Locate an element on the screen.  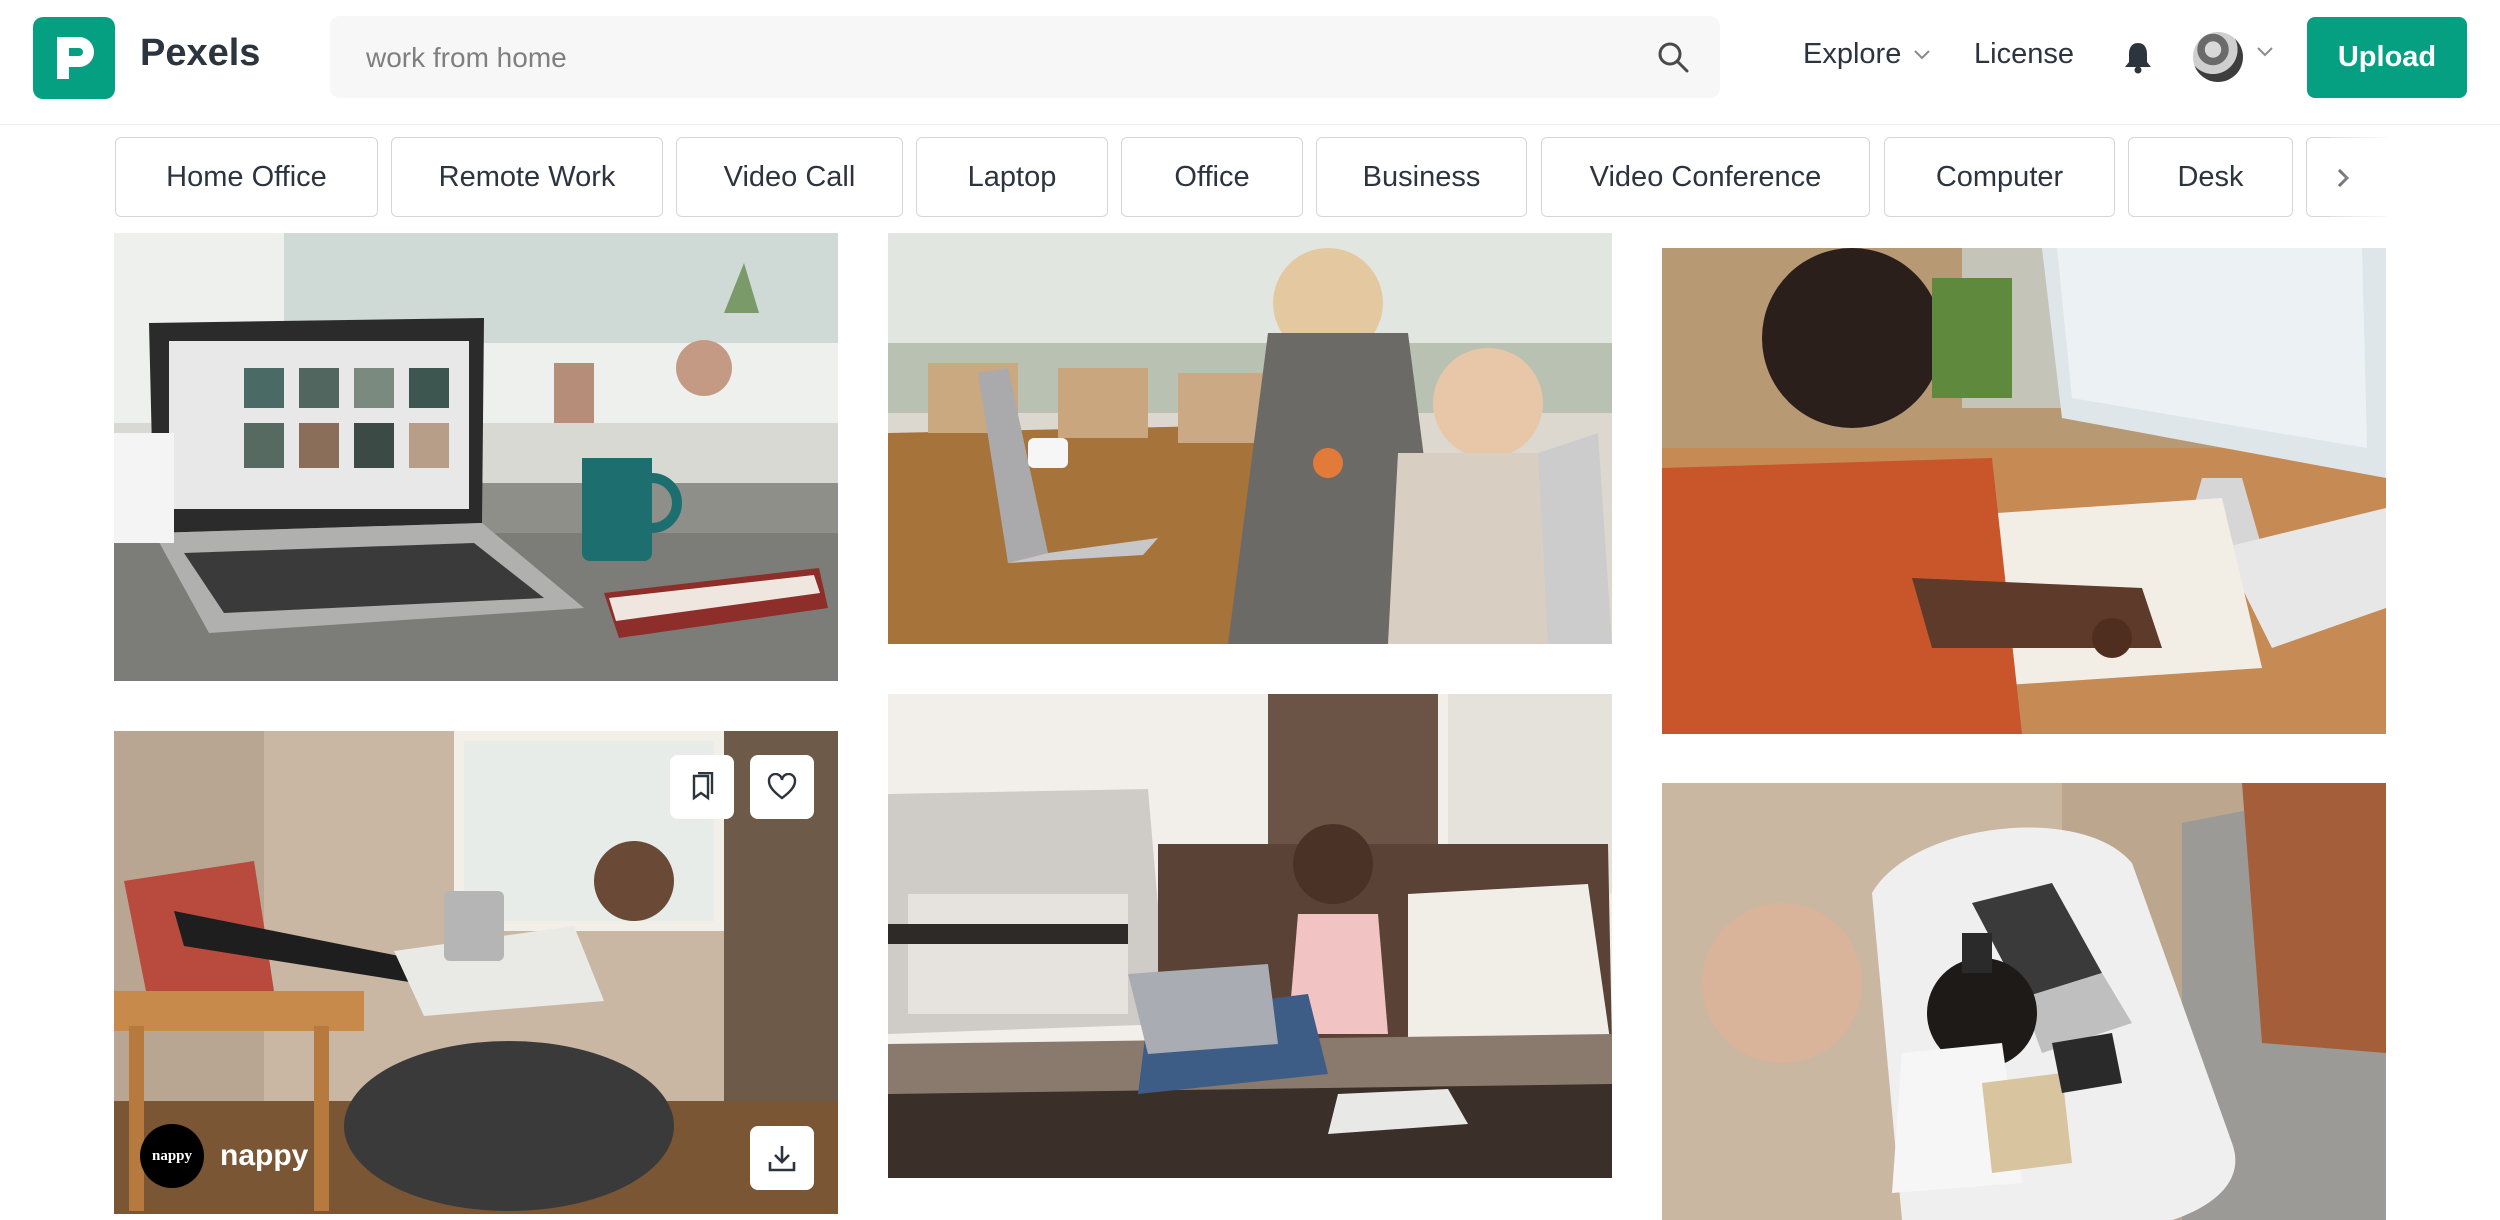
photo-woman-floor-laptop-image is located at coordinates (1250, 936).